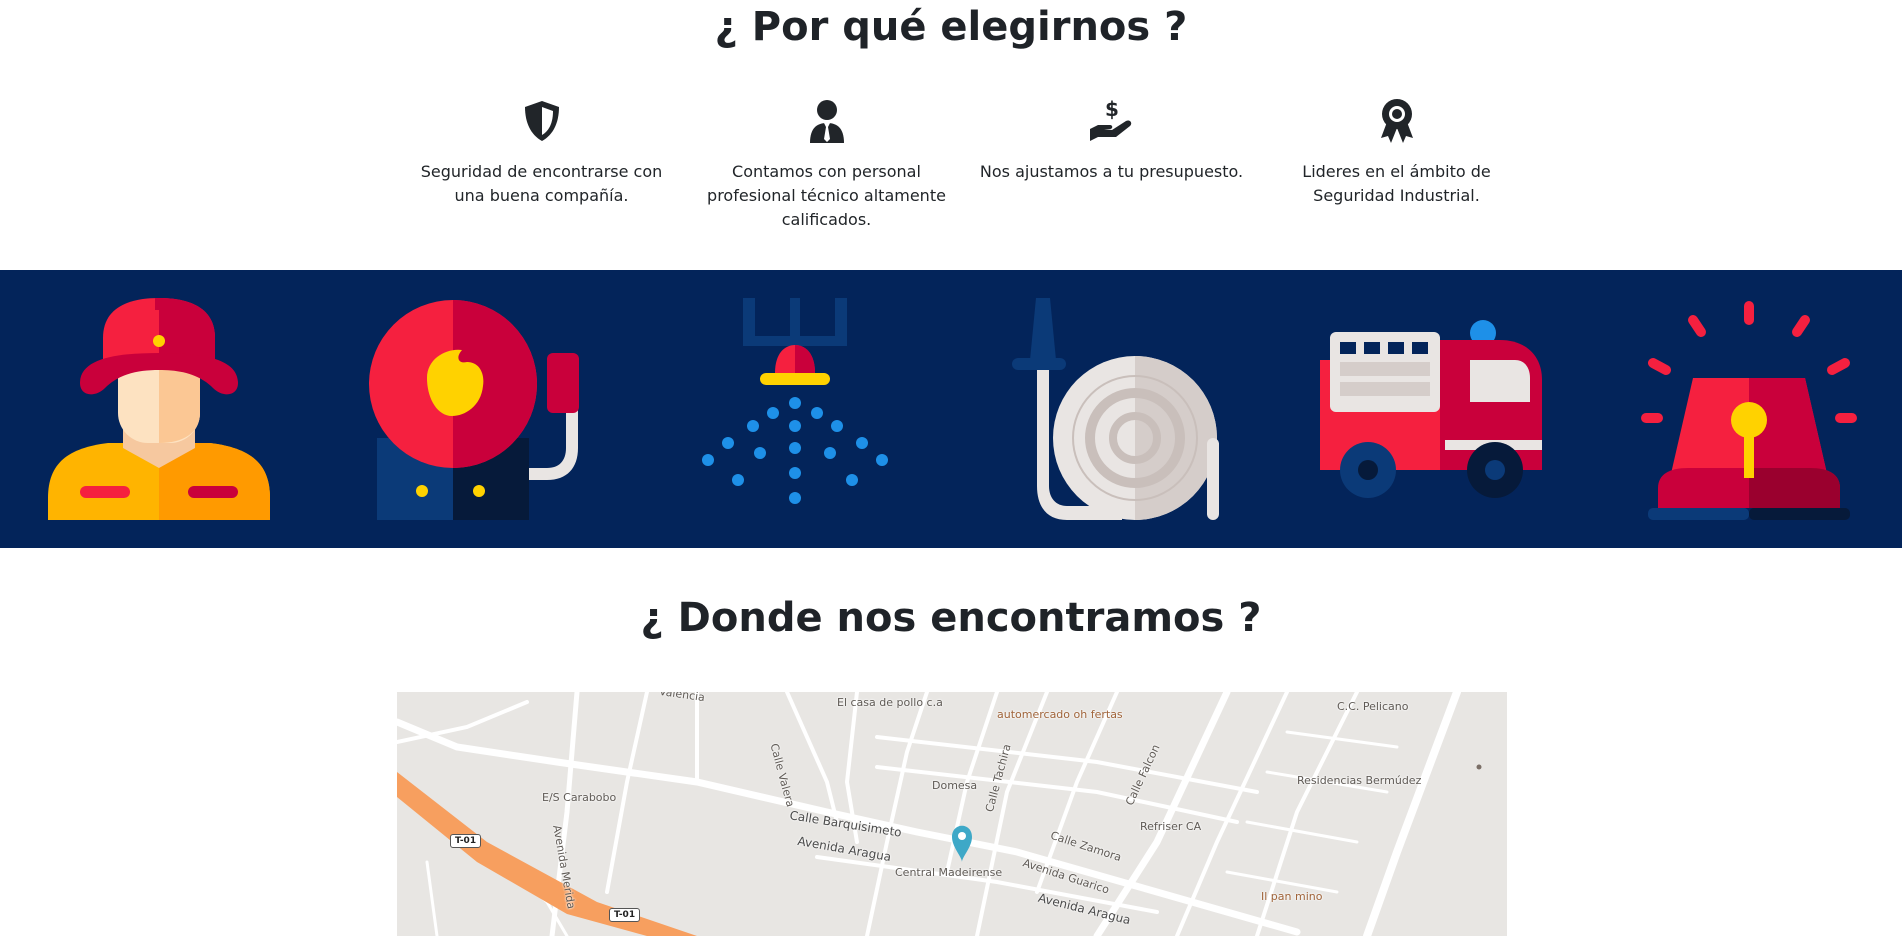 This screenshot has height=936, width=1902. What do you see at coordinates (795, 401) in the screenshot?
I see `sprinkler-icon` at bounding box center [795, 401].